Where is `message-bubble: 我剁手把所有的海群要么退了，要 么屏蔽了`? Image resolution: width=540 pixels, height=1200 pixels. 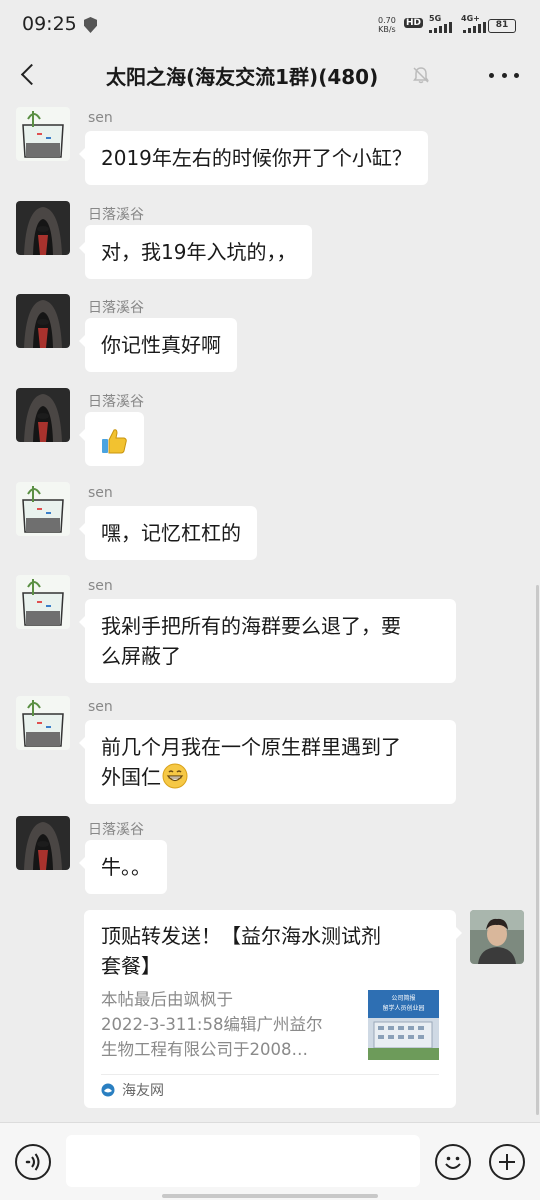
message-bubble: 我剁手把所有的海群要么退了，要 么屏蔽了 is located at coordinates (267, 641).